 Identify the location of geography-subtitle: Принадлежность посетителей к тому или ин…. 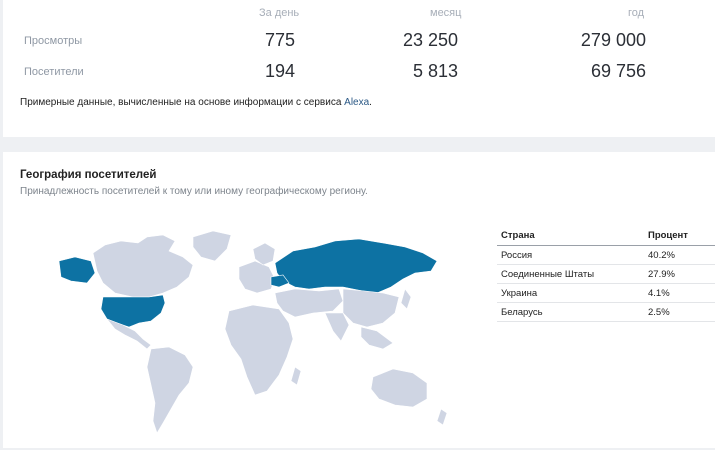
(194, 191).